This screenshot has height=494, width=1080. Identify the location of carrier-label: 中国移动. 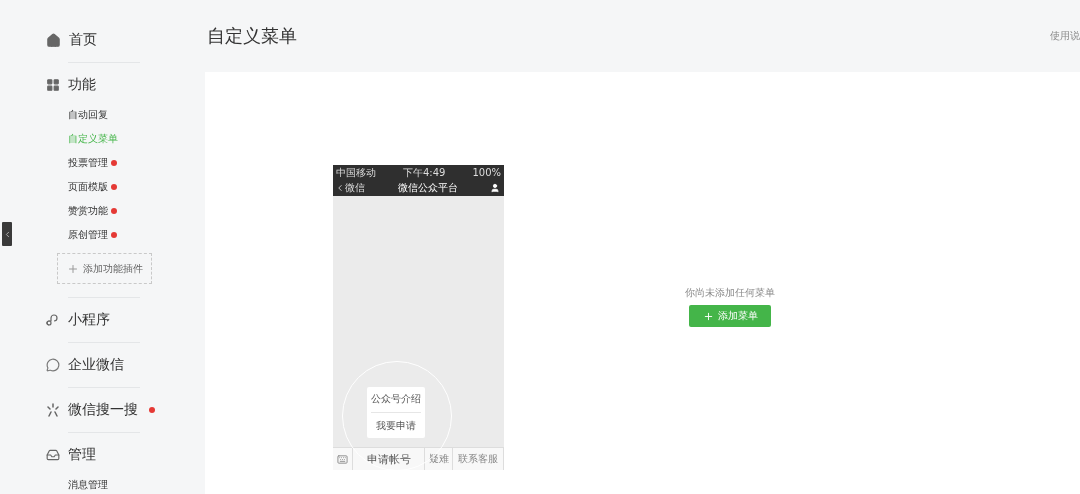
(356, 172).